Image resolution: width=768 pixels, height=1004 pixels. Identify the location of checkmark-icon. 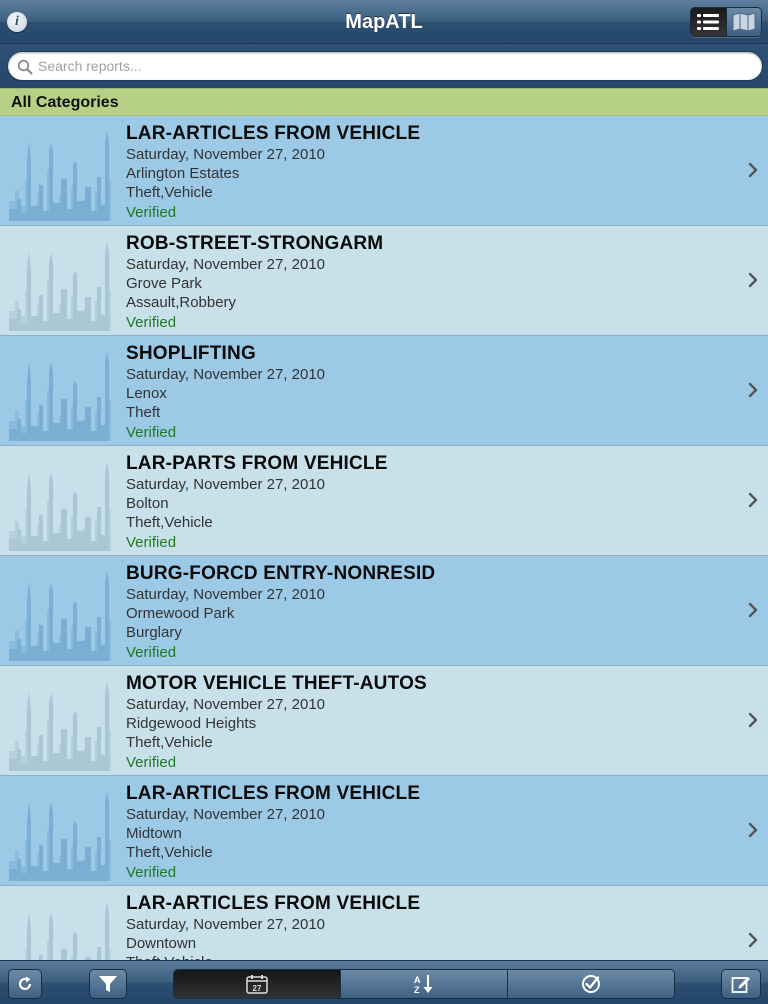
(591, 984).